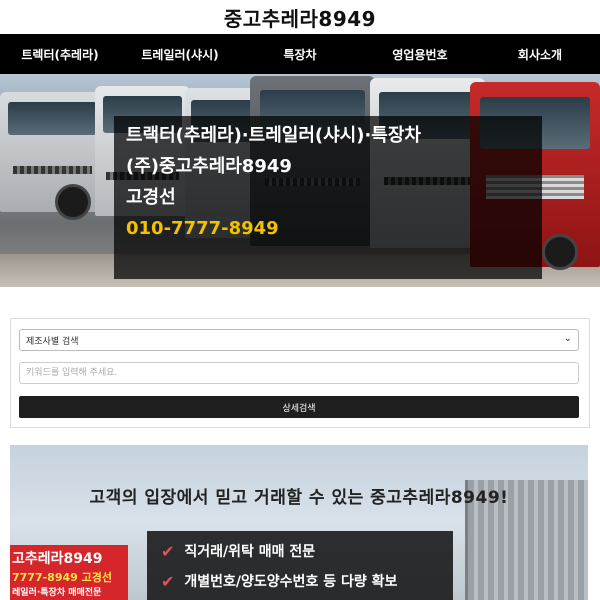  I want to click on feature-item: ✔ 개별번호/양도양수번호 등 다량 확보, so click(279, 581).